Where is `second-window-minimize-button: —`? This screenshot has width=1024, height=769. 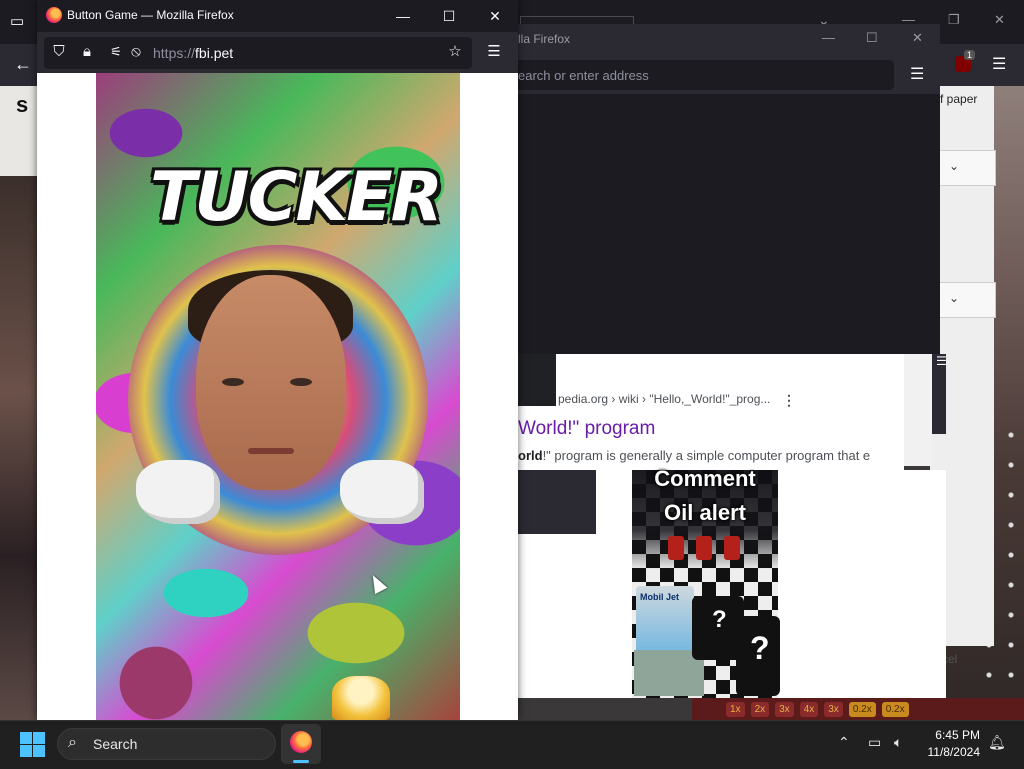 second-window-minimize-button: — is located at coordinates (828, 37).